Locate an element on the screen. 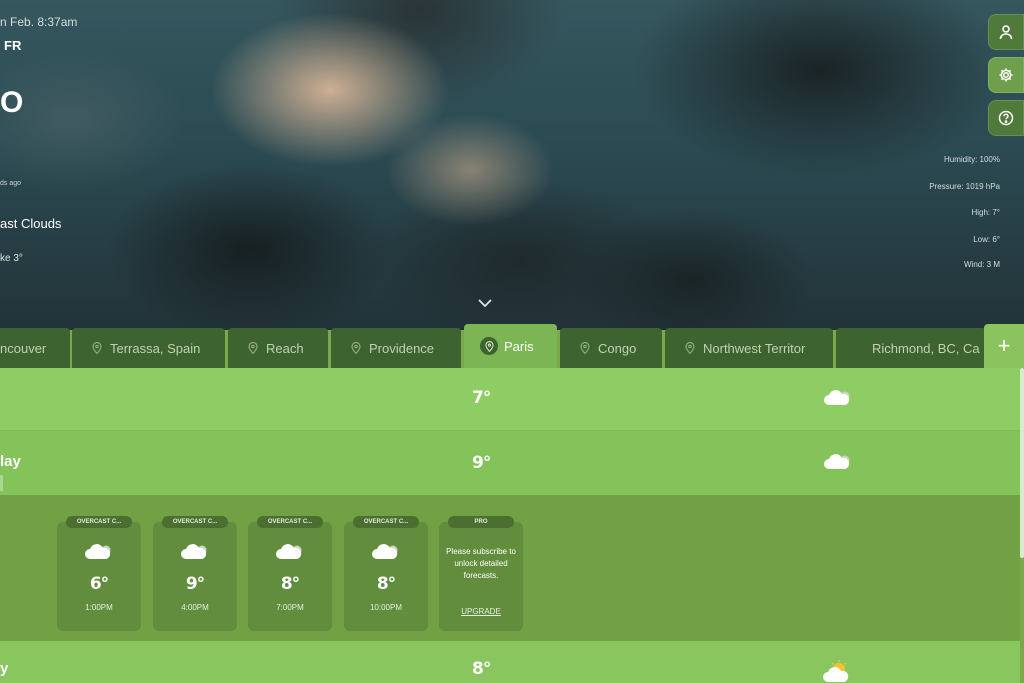 The width and height of the screenshot is (1024, 683). row-temperature: 9° is located at coordinates (481, 463).